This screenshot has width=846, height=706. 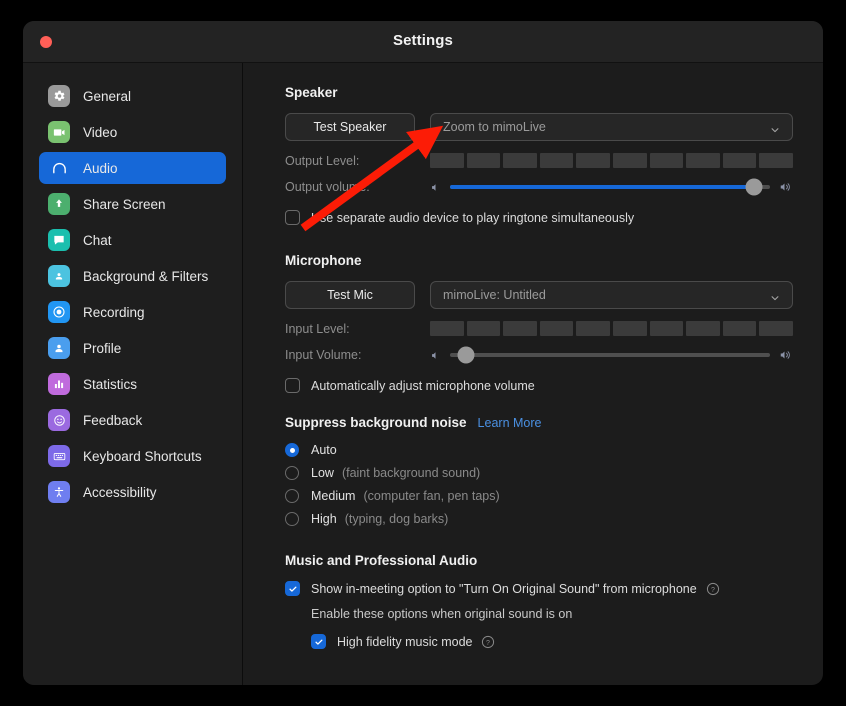 I want to click on sidebar-item-recording: Recording, so click(x=132, y=312).